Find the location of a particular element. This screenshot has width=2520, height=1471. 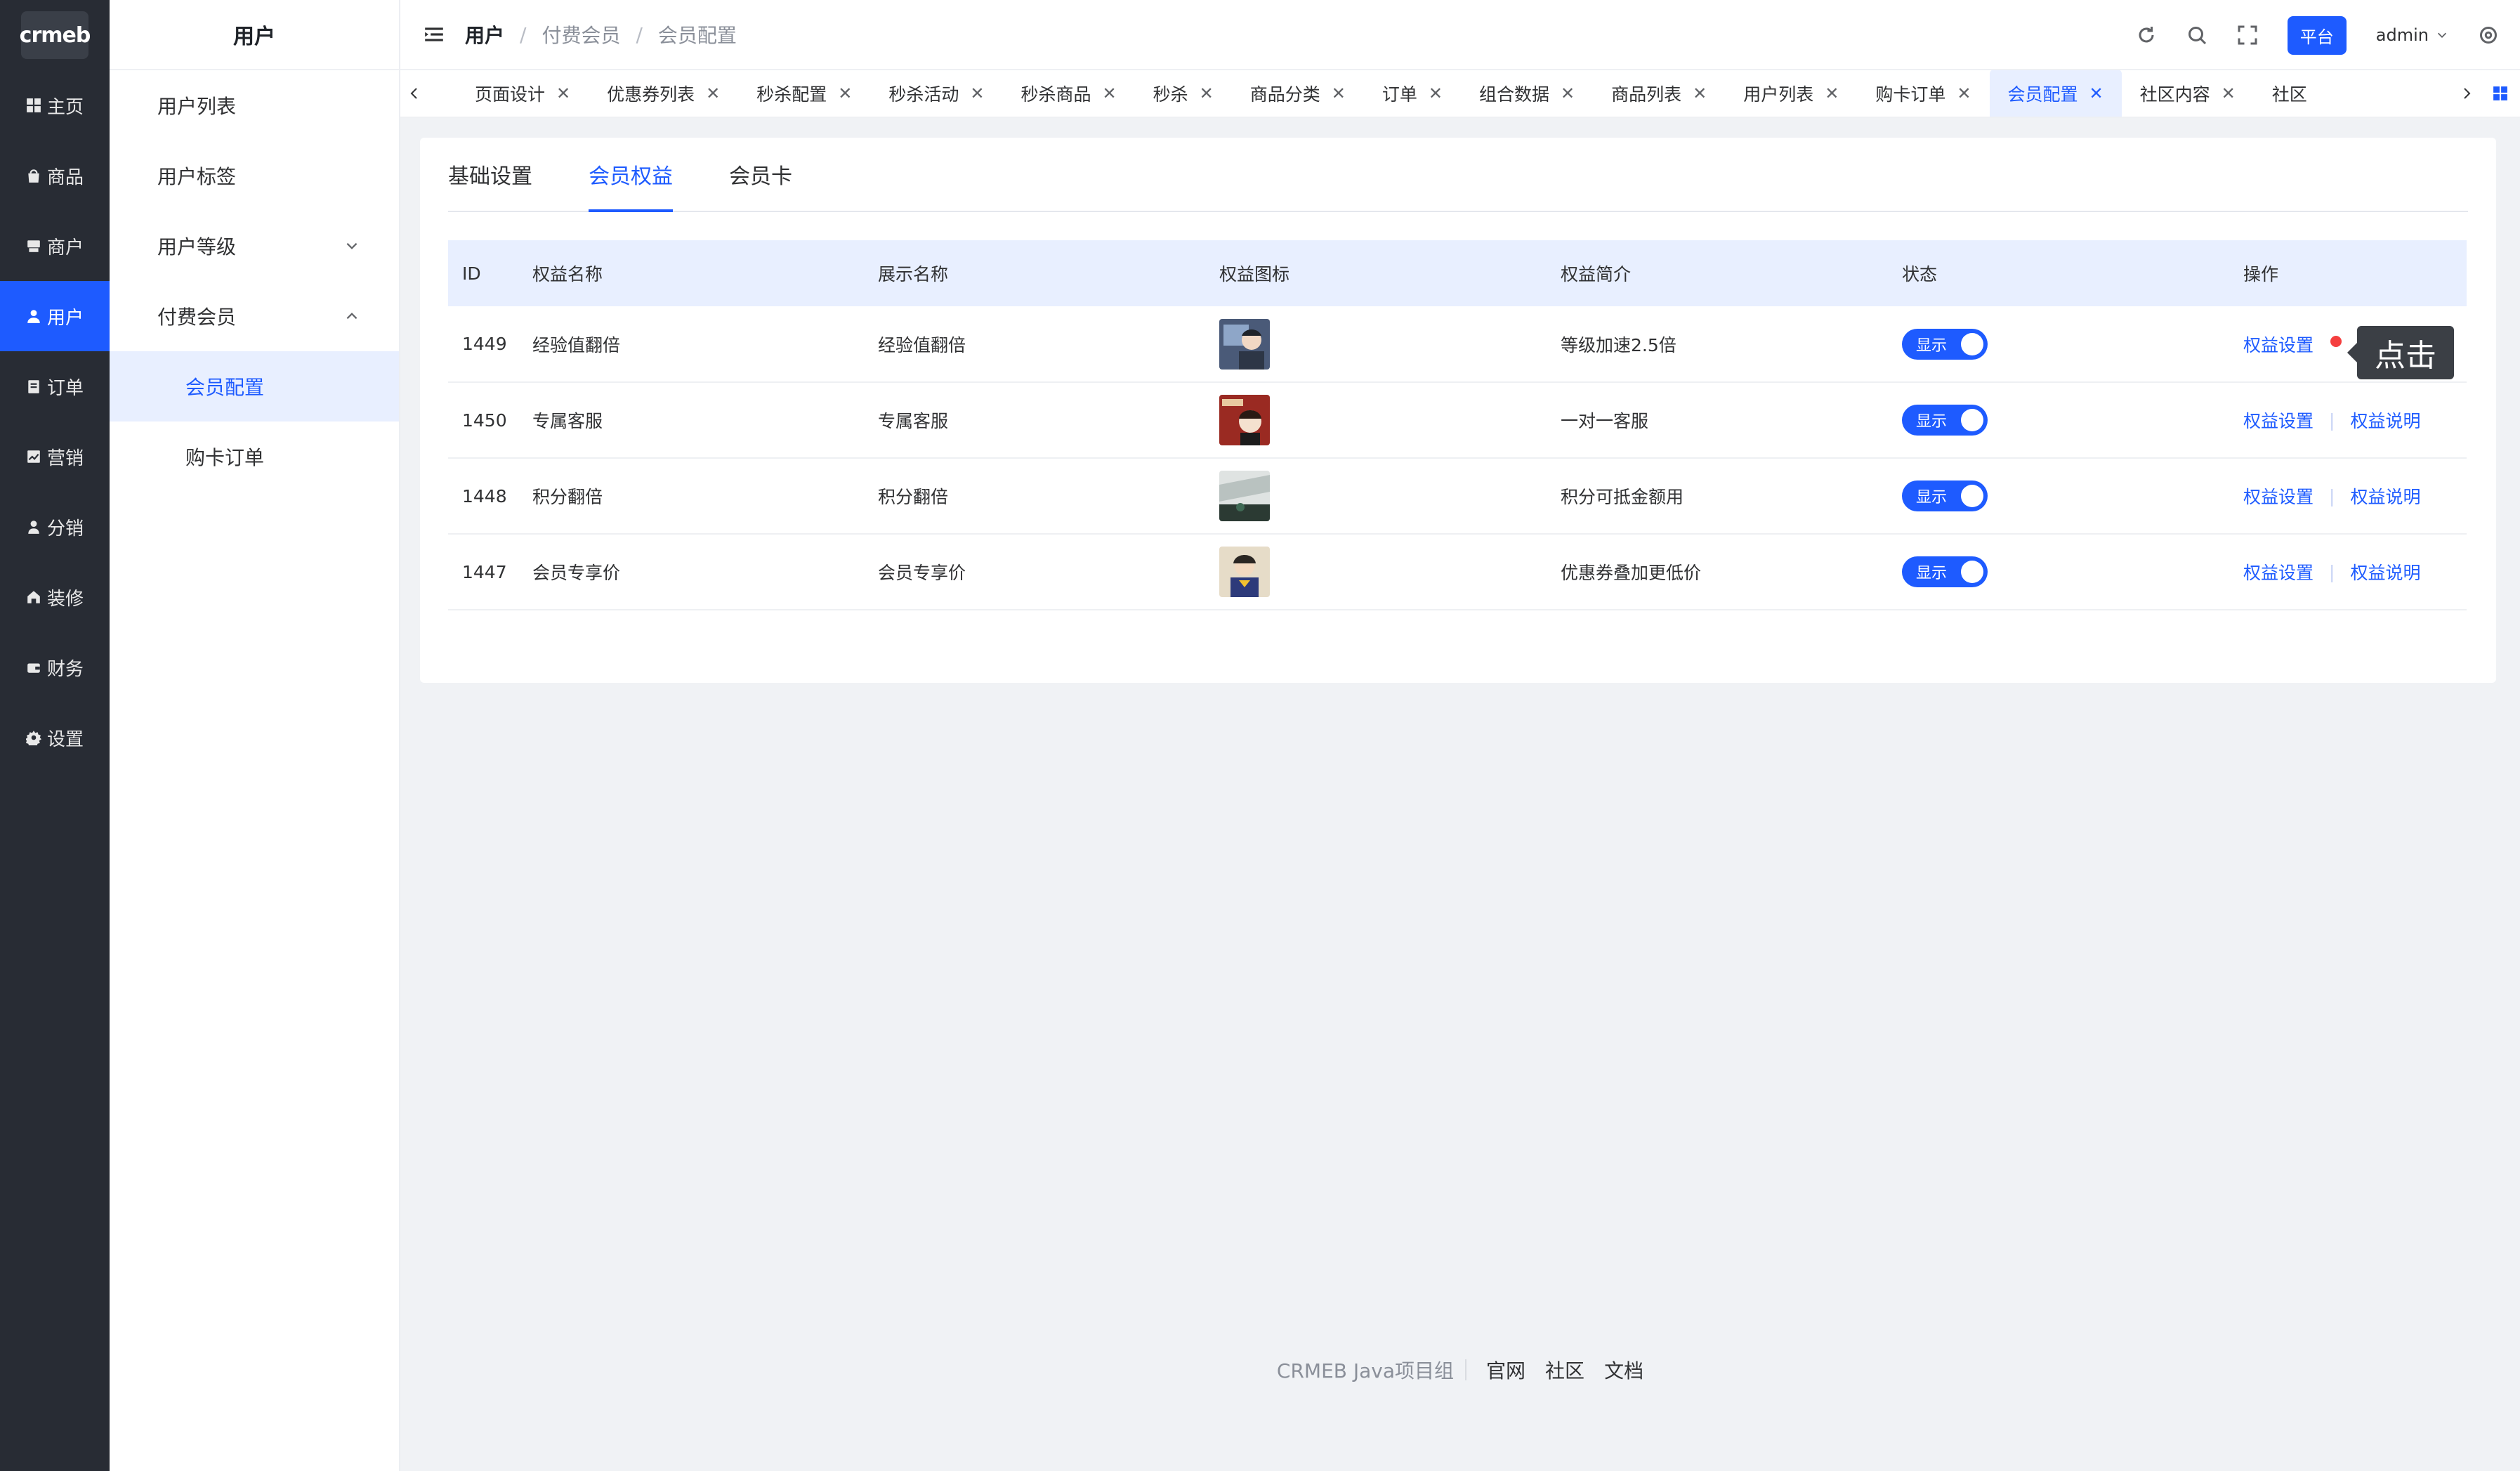

menu-fold-icon is located at coordinates (434, 34).